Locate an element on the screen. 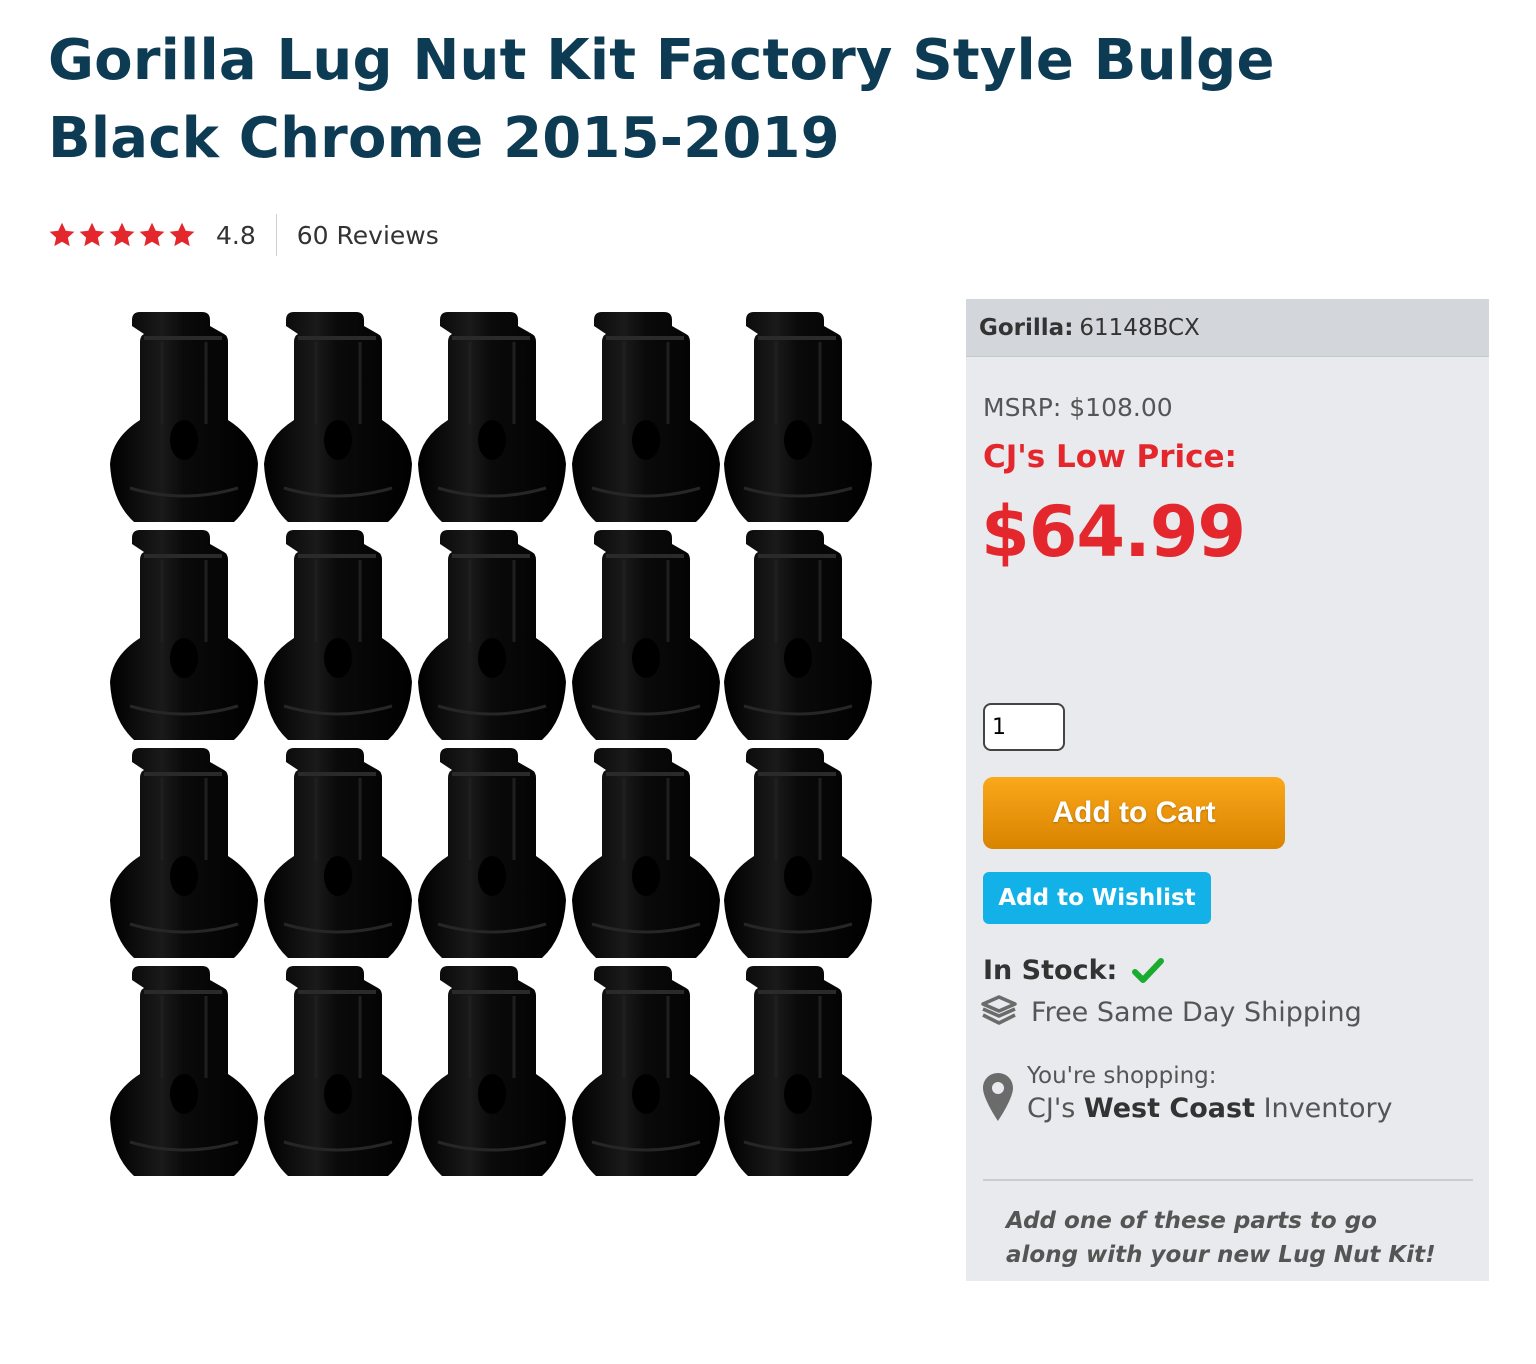 Image resolution: width=1536 pixels, height=1364 pixels. add-to-cart-button: Add to Cart is located at coordinates (1134, 813).